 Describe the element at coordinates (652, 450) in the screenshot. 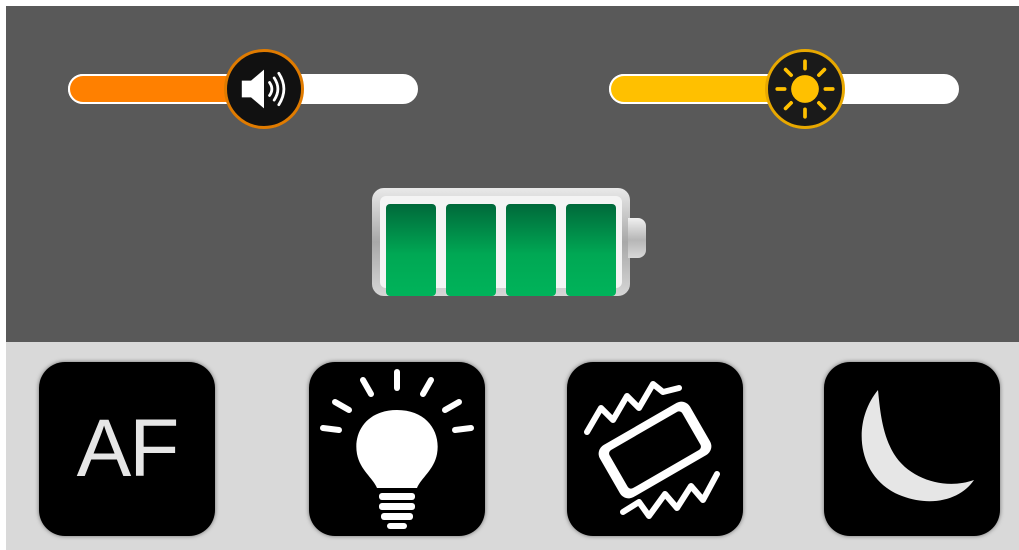

I see `vibrate-phone-icon` at that location.